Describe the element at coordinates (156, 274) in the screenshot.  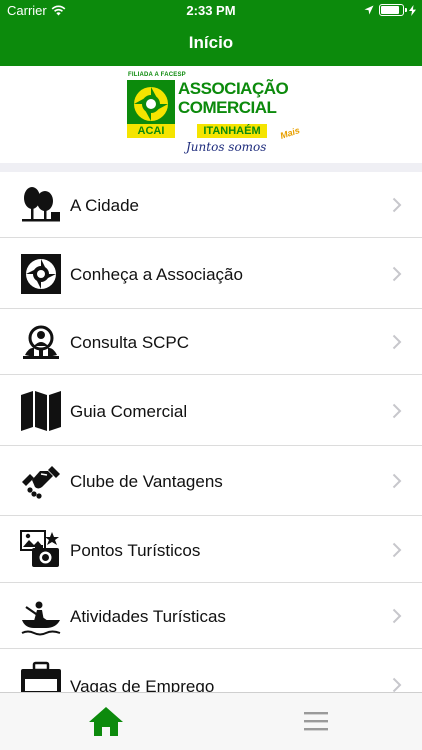
I see `menu-item-label: Conheça a Associação` at that location.